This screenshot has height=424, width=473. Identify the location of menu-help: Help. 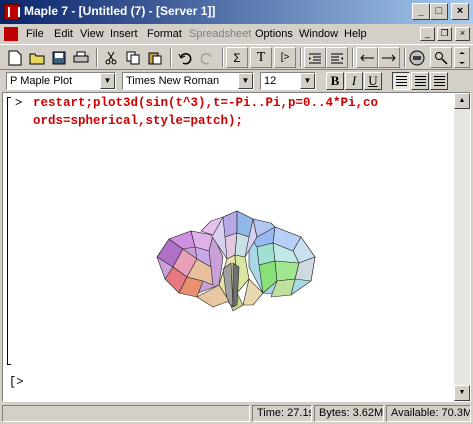
(355, 34).